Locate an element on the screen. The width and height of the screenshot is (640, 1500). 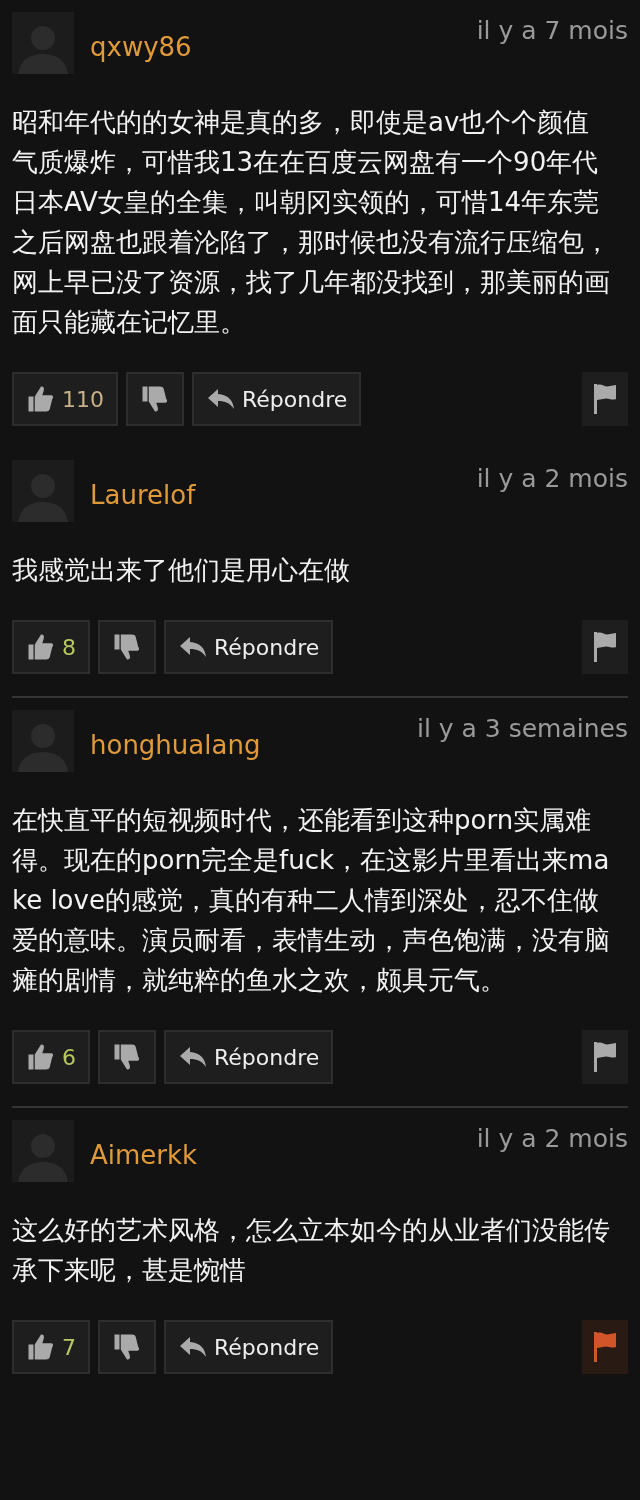
comment-text: 我感觉出来了他们是用心在做 is located at coordinates (181, 570).